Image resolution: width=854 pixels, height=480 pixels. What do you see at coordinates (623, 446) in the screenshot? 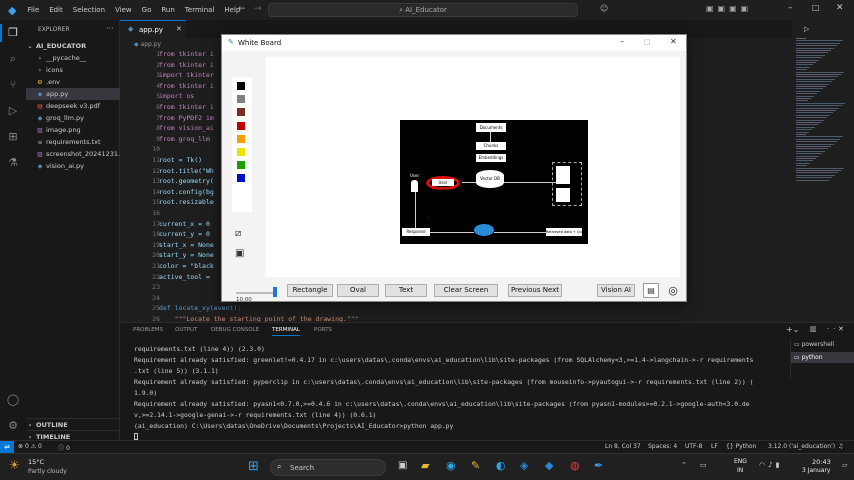
I see `cursor-position: Ln 8, Col 37` at bounding box center [623, 446].